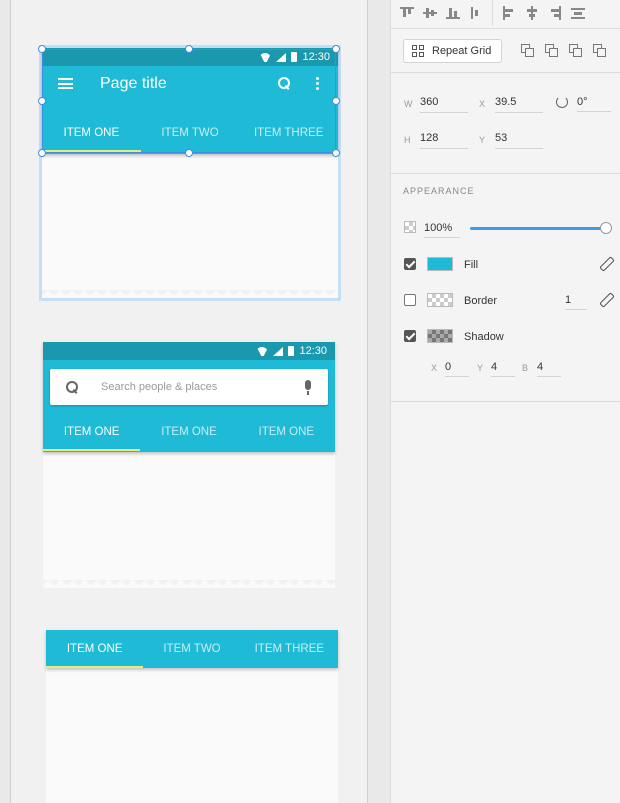 Image resolution: width=620 pixels, height=803 pixels. Describe the element at coordinates (278, 351) in the screenshot. I see `signal-icon` at that location.